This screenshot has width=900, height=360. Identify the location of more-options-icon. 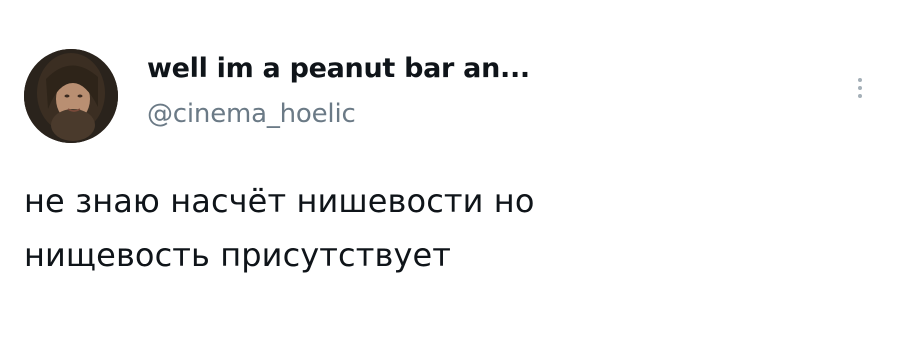
(860, 90).